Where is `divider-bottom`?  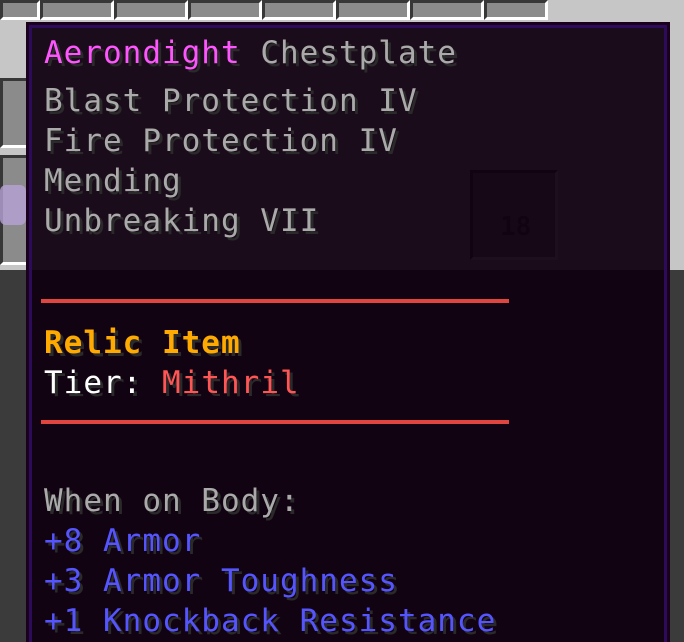 divider-bottom is located at coordinates (275, 422).